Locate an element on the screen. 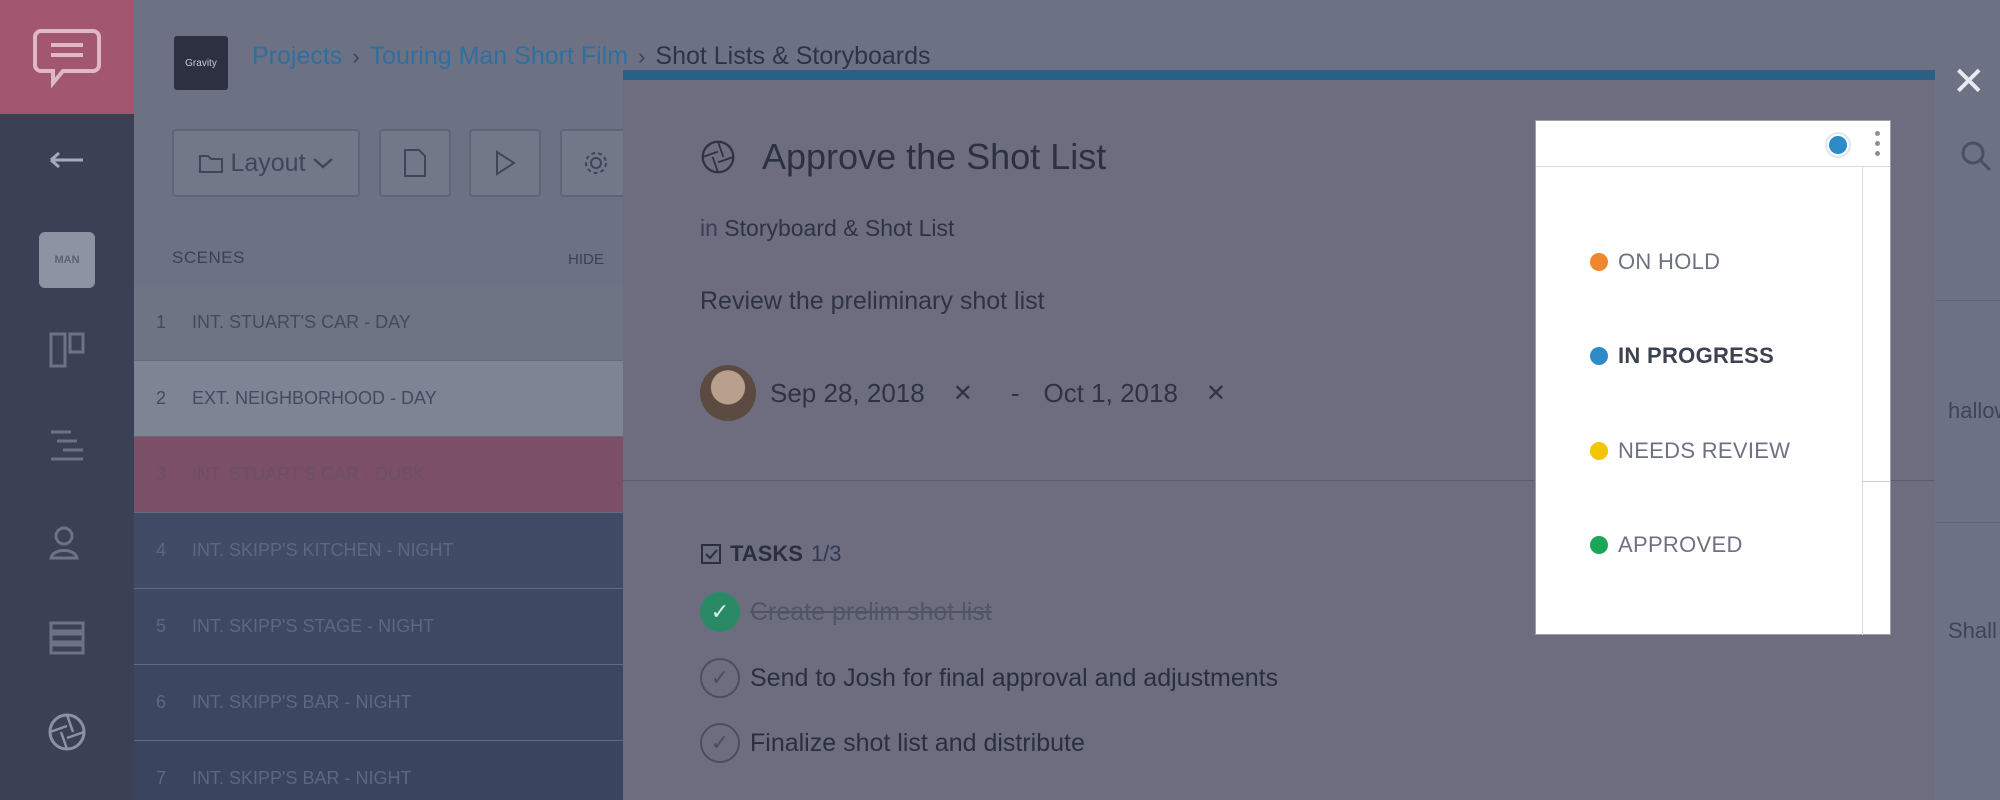  status-dot is located at coordinates (1838, 145).